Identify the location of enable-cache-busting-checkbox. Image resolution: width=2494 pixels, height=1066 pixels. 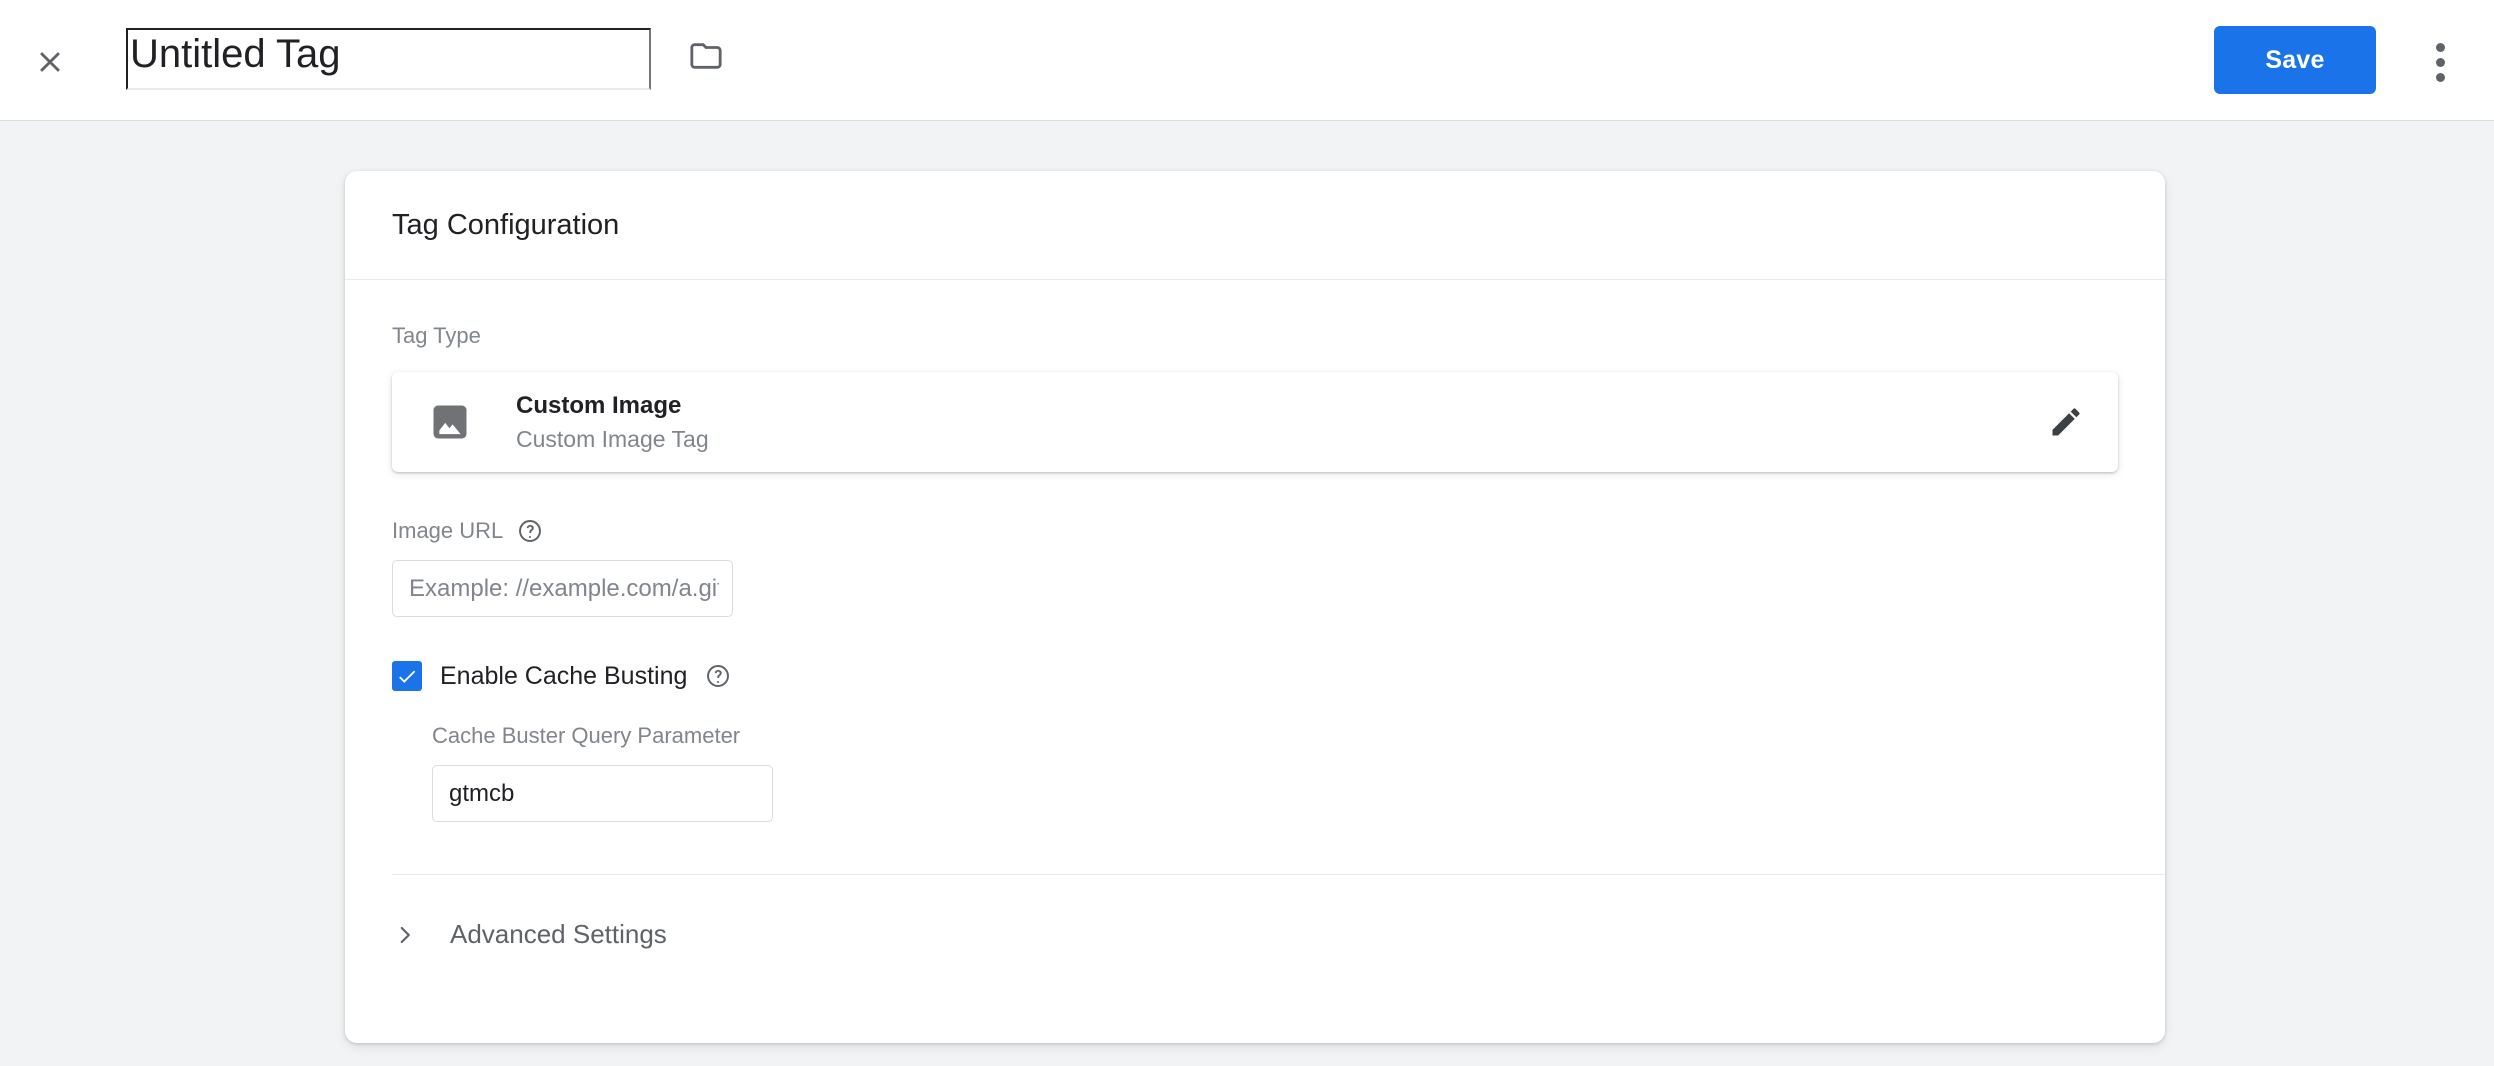
(407, 676).